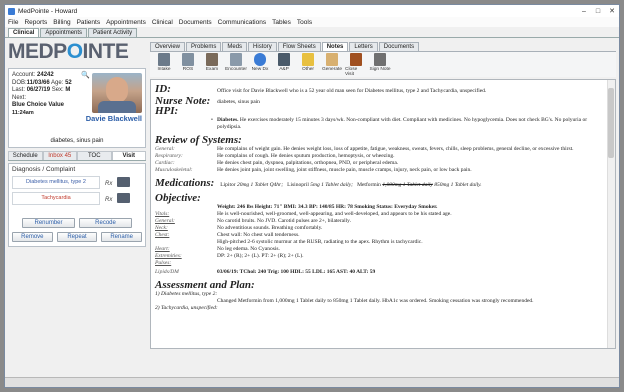 The width and height of the screenshot is (624, 392). What do you see at coordinates (89, 22) in the screenshot?
I see `menu-patients: Patients` at bounding box center [89, 22].